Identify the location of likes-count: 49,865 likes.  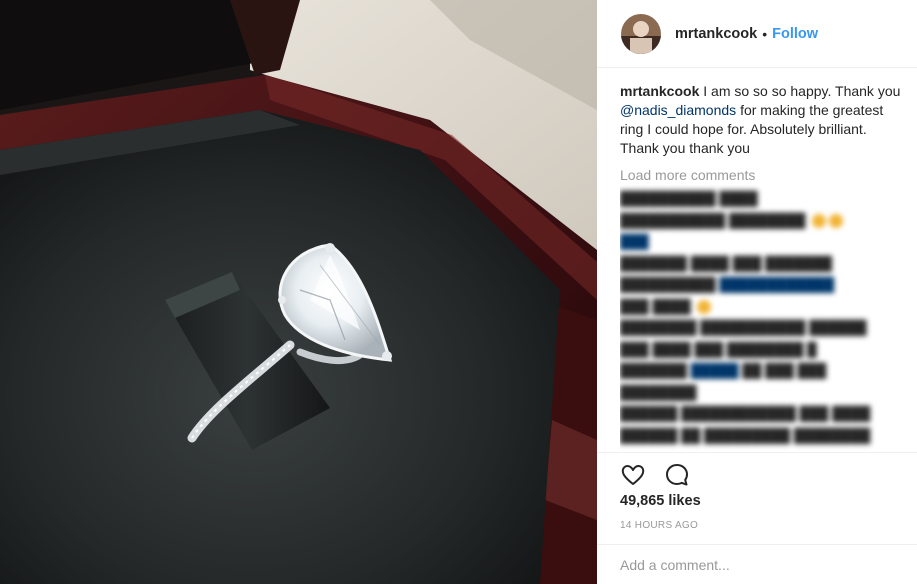
(660, 501).